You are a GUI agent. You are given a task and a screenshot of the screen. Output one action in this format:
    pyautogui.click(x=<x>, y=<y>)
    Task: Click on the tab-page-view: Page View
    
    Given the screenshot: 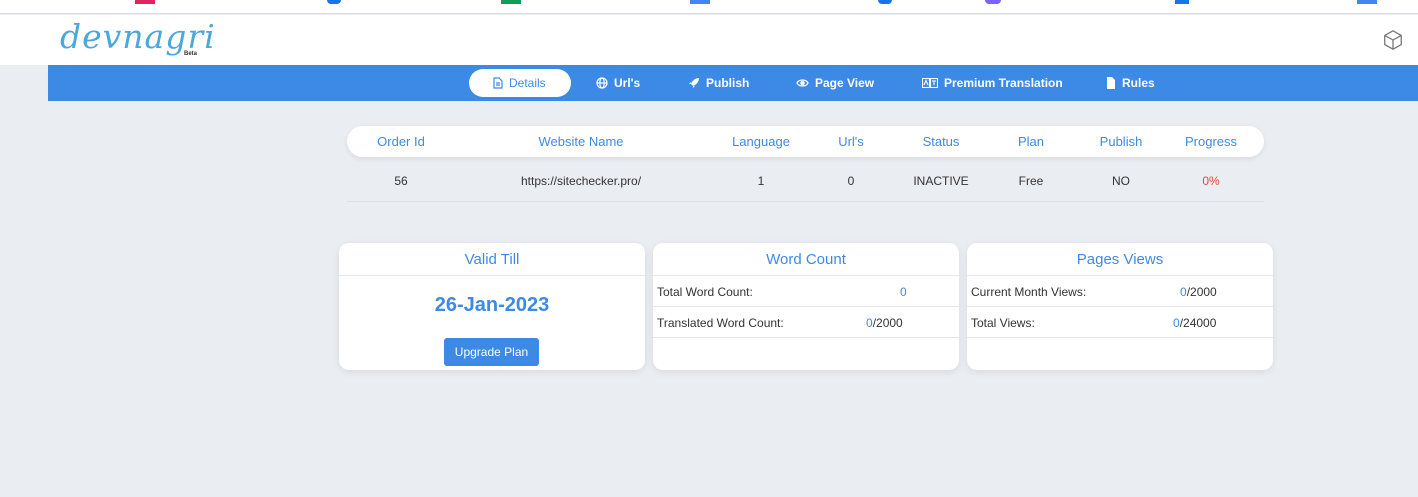 What is the action you would take?
    pyautogui.click(x=835, y=83)
    